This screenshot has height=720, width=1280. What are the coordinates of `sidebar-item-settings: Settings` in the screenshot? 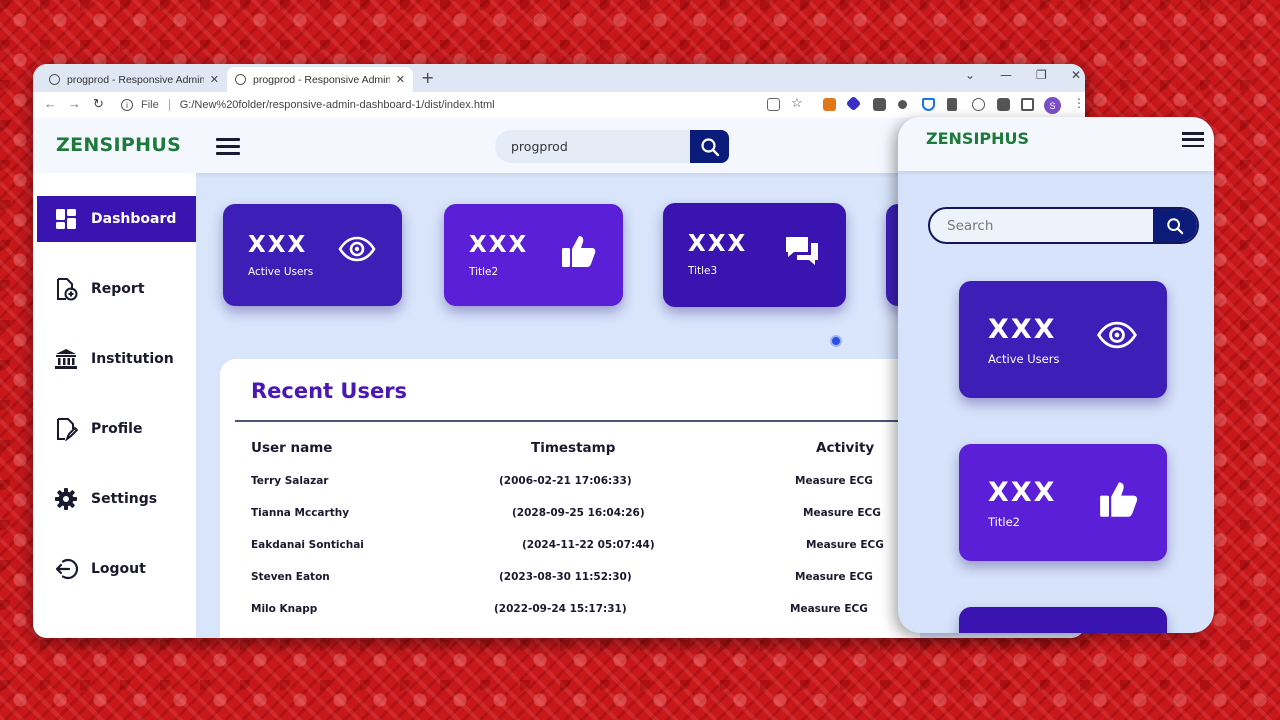 It's located at (116, 499).